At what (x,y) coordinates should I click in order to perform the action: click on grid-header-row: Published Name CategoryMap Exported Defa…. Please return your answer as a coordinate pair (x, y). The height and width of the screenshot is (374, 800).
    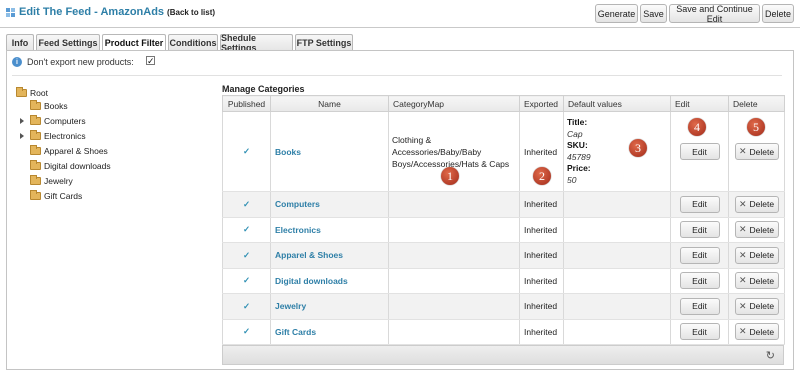
    Looking at the image, I should click on (503, 103).